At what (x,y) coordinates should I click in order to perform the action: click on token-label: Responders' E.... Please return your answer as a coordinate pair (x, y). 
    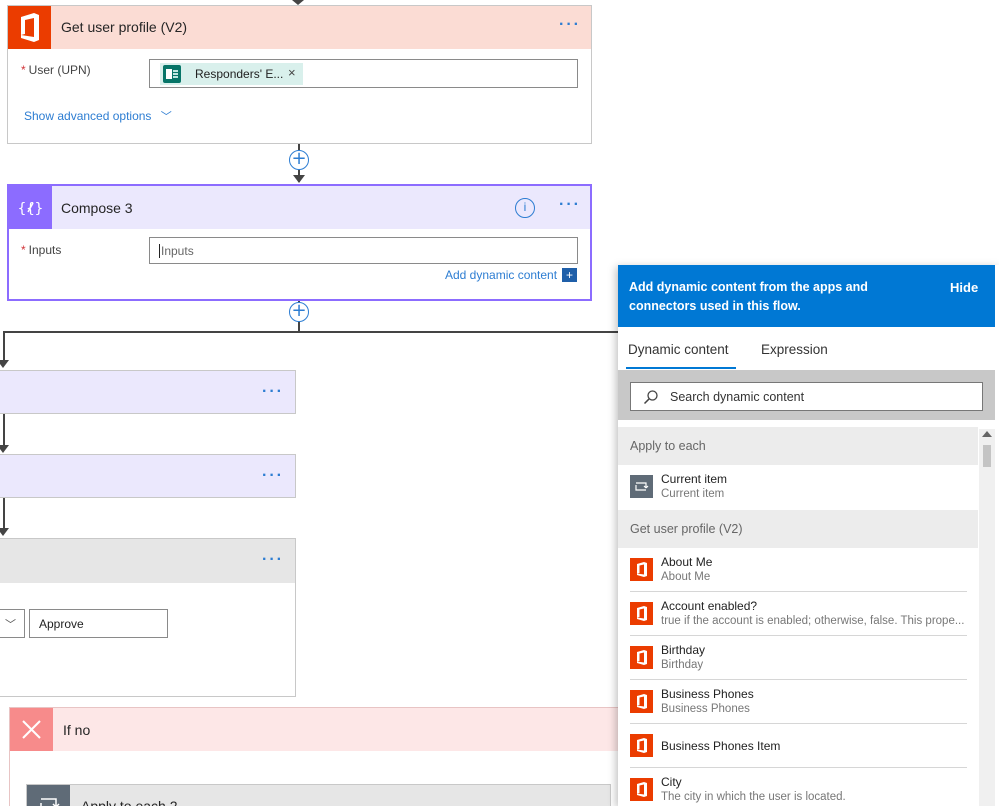
    Looking at the image, I should click on (239, 74).